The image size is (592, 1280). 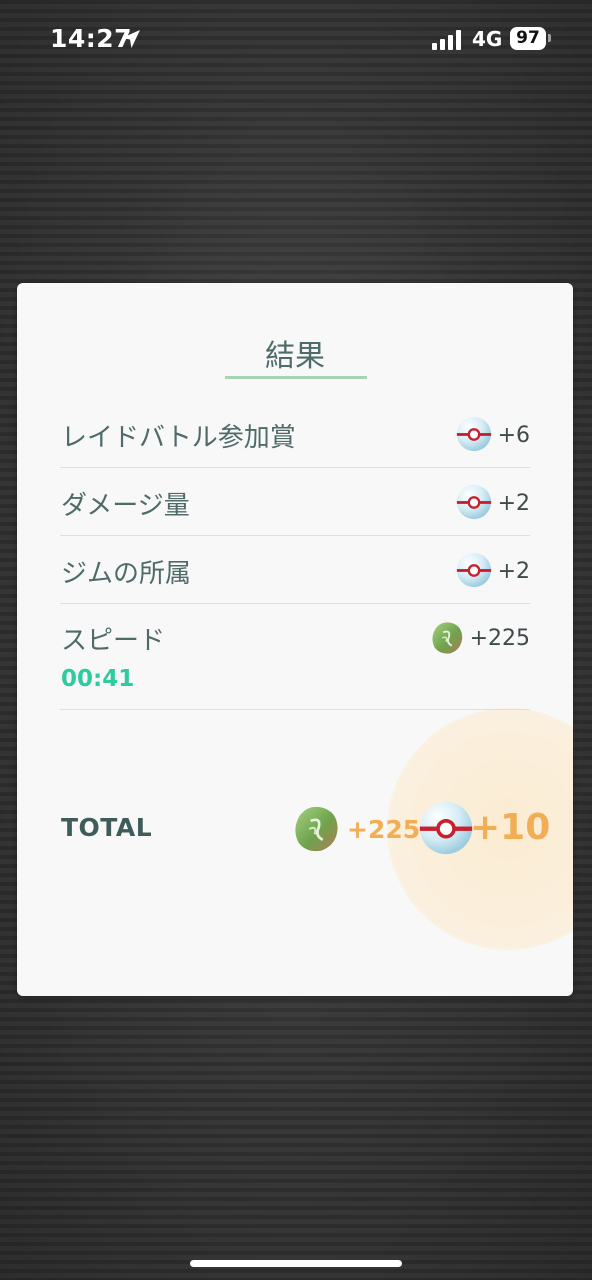 I want to click on total-candy-value: +225, so click(x=384, y=829).